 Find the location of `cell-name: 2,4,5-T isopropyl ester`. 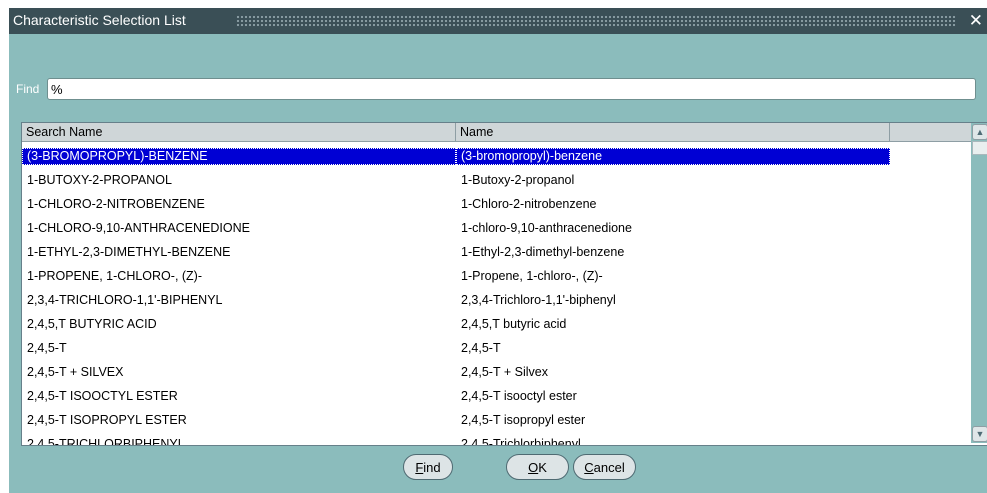

cell-name: 2,4,5-T isopropyl ester is located at coordinates (523, 420).